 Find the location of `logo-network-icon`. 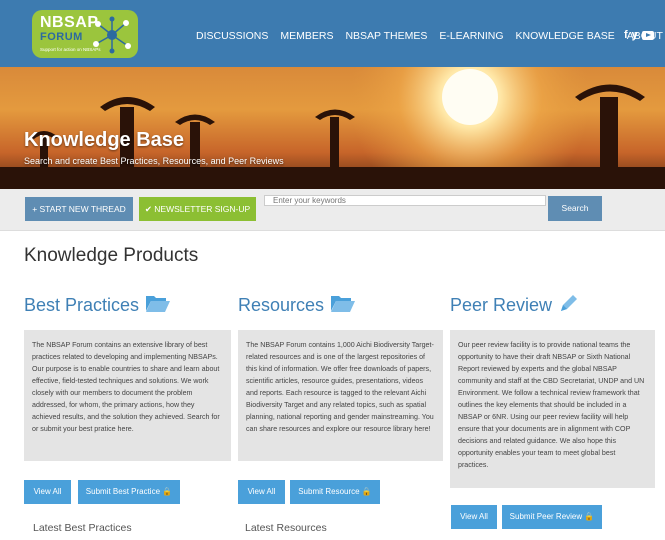

logo-network-icon is located at coordinates (112, 35).